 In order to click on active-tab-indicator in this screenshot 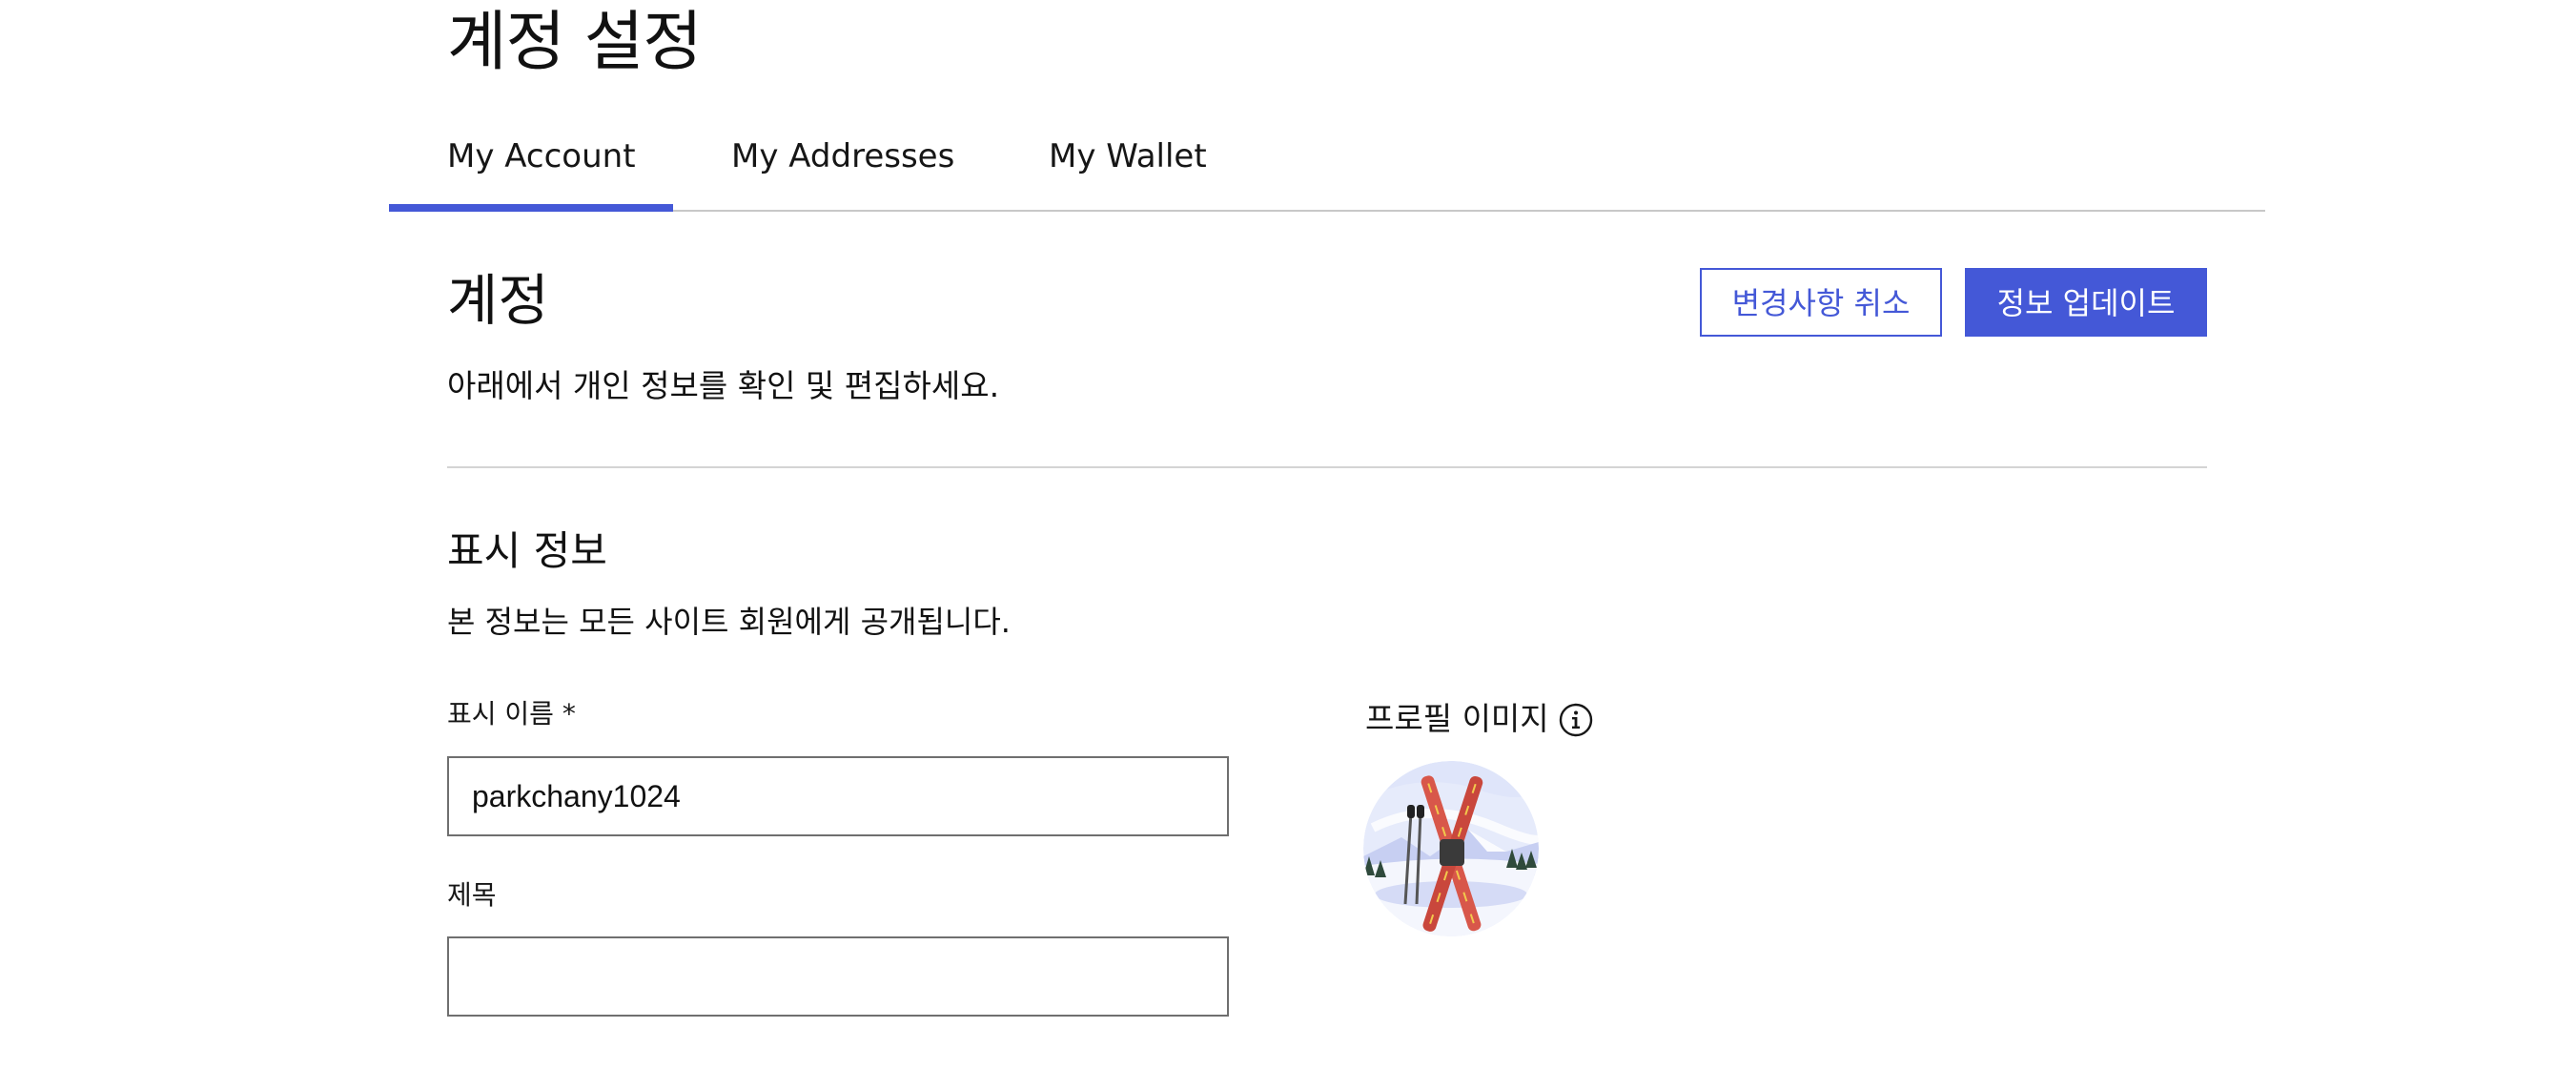, I will do `click(531, 208)`.